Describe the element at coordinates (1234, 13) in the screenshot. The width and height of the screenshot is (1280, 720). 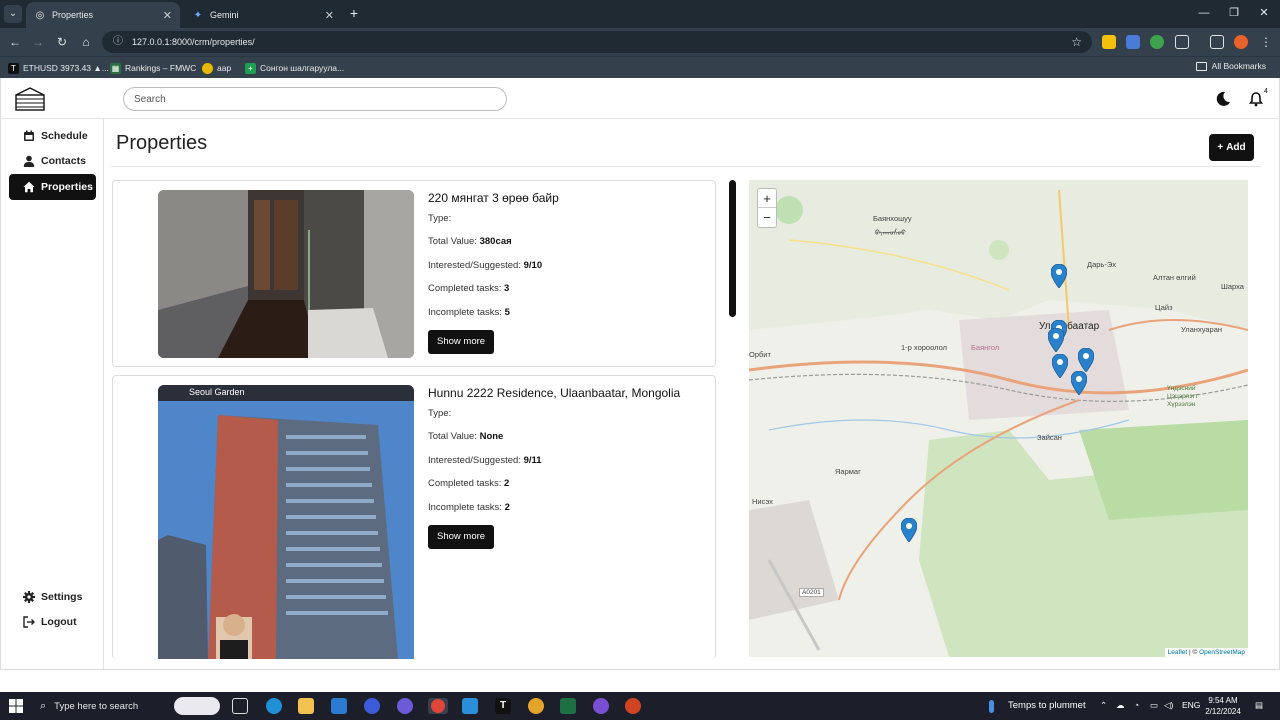
I see `restore-button: ❐` at that location.